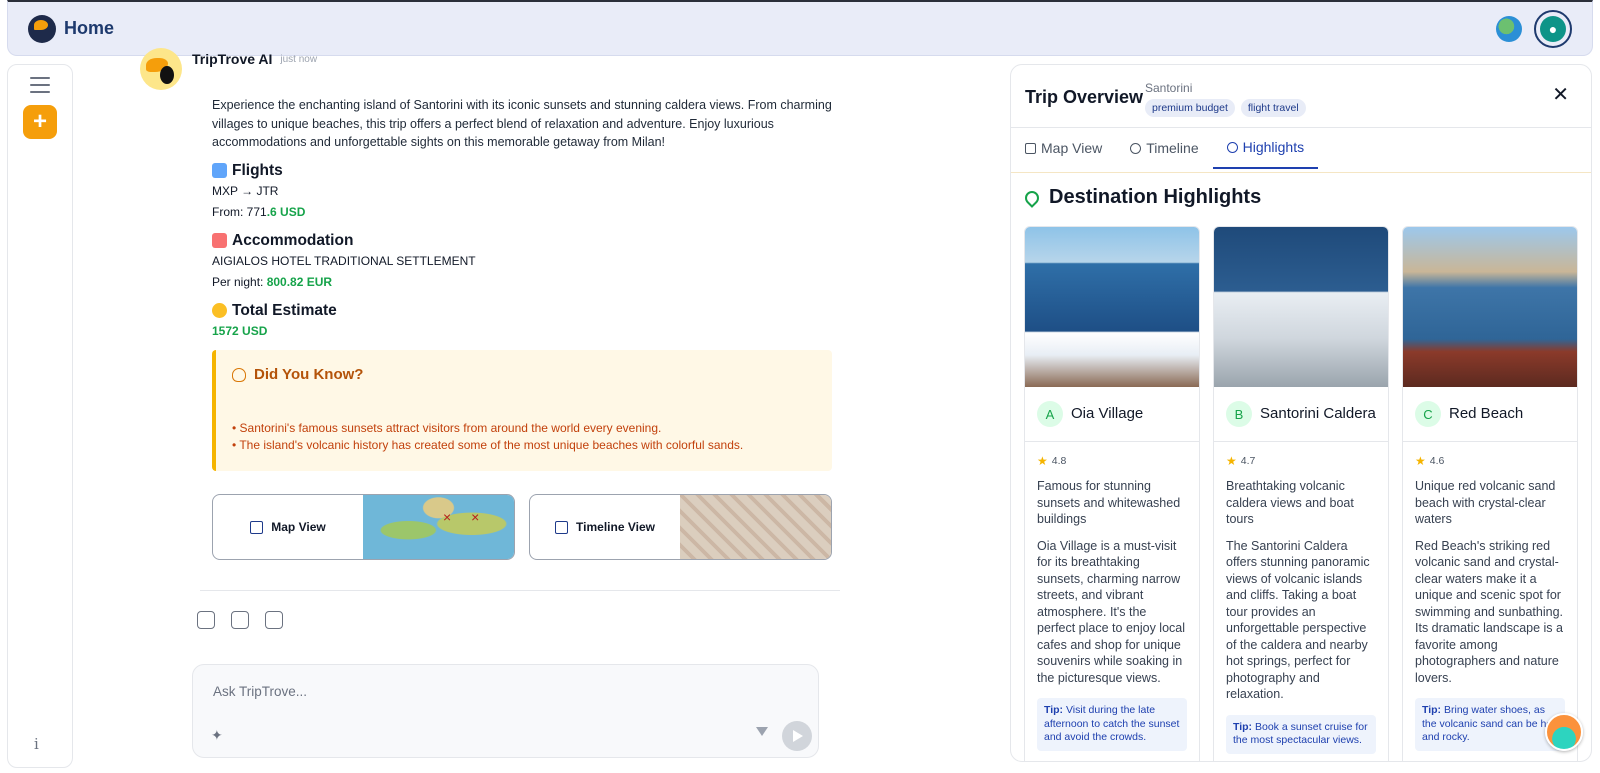 The image size is (1600, 773). What do you see at coordinates (524, 241) in the screenshot?
I see `accommodation-heading: Accommodation` at bounding box center [524, 241].